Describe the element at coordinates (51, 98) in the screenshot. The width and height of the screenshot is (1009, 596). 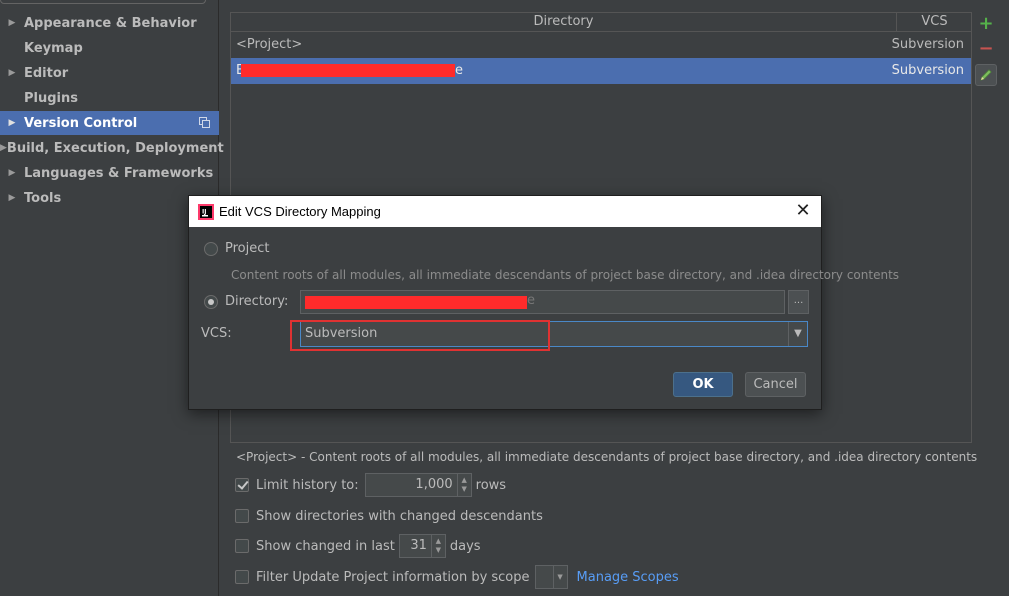
I see `sidebar-item-label: Plugins` at that location.